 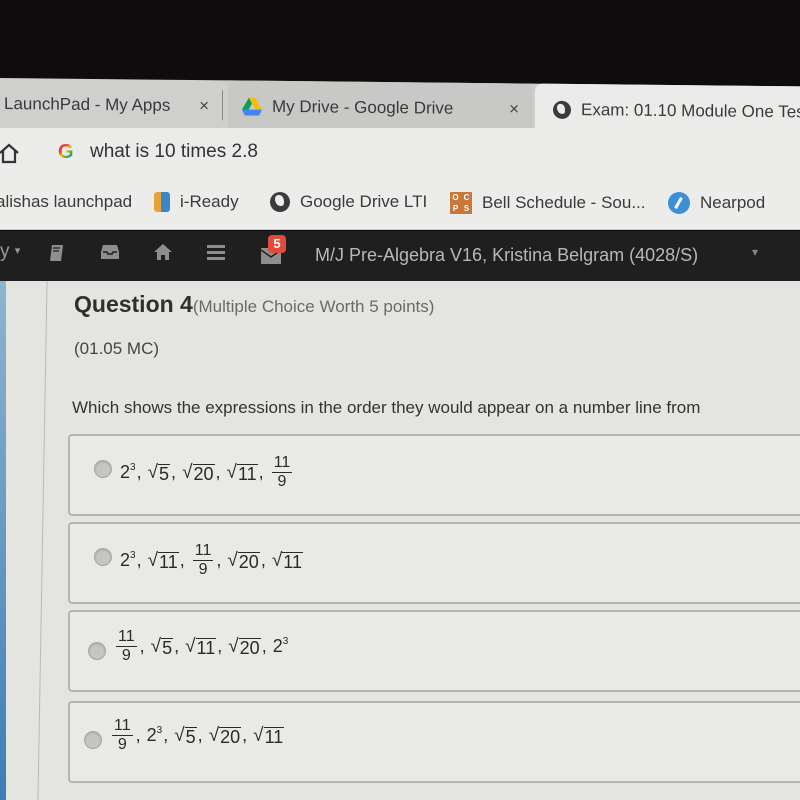 I want to click on menu-icon, so click(x=216, y=252).